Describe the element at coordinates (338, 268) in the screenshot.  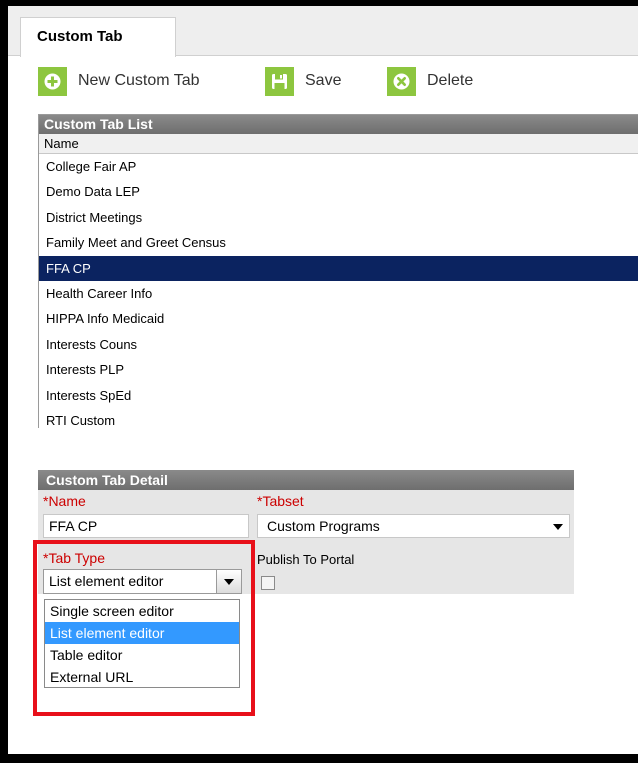
I see `list-item: FFA CP` at that location.